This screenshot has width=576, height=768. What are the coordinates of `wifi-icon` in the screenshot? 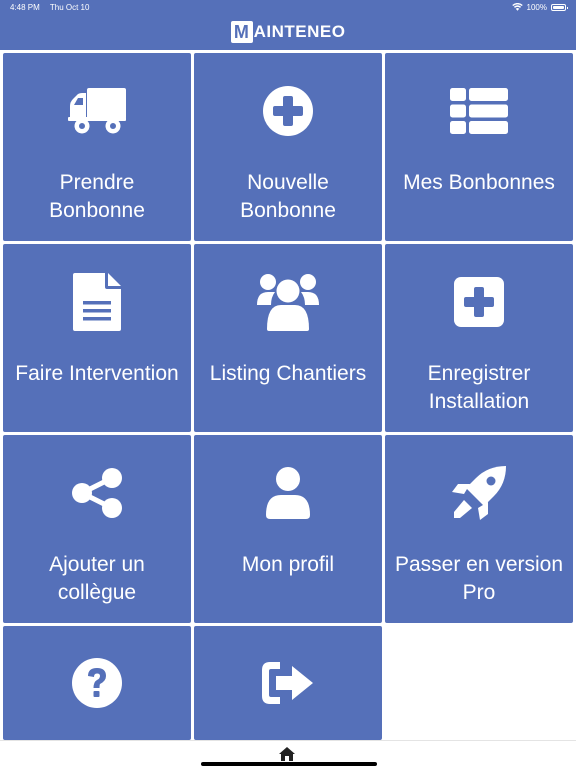 It's located at (517, 7).